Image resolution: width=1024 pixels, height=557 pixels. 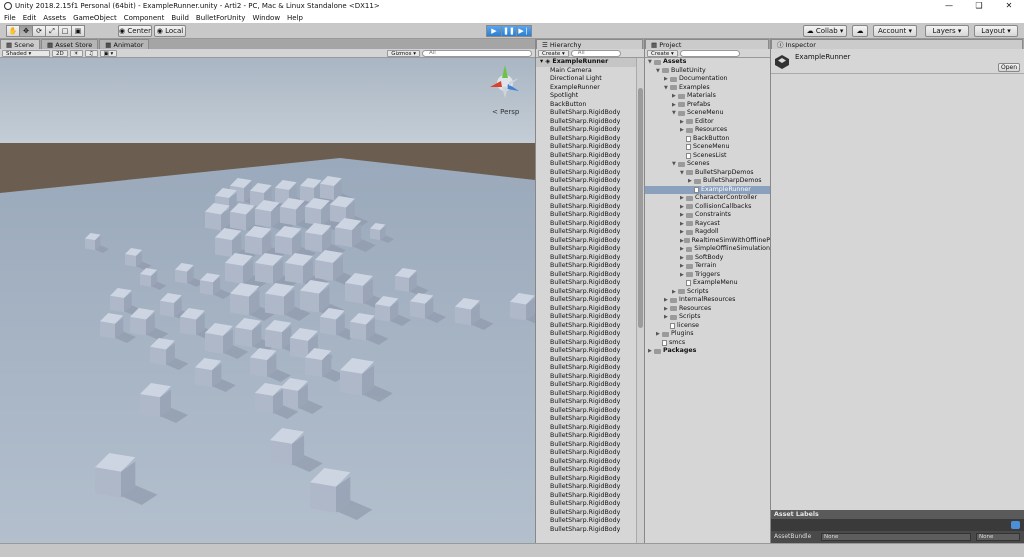 I want to click on rotate-tool-icon: ⟳, so click(x=39, y=31).